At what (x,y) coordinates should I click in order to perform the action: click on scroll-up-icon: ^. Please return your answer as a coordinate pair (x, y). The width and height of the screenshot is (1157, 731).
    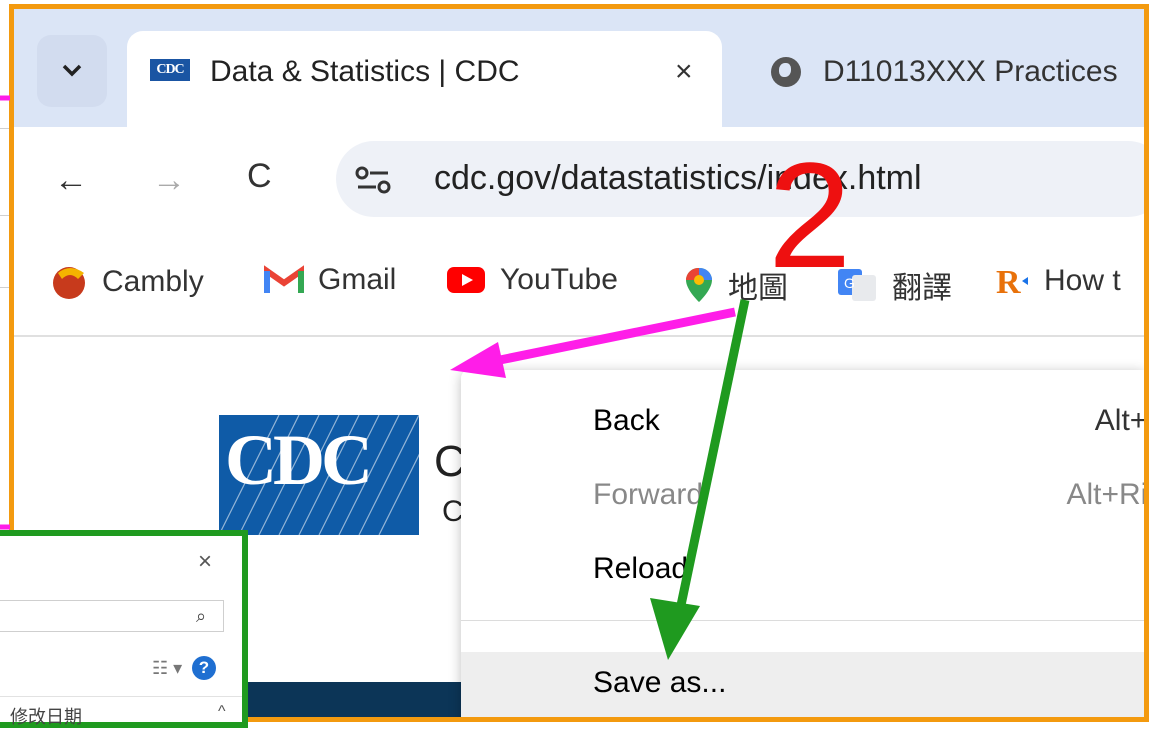
    Looking at the image, I should click on (222, 712).